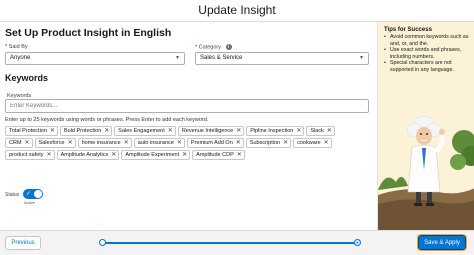  I want to click on status-label: Status, so click(12, 195).